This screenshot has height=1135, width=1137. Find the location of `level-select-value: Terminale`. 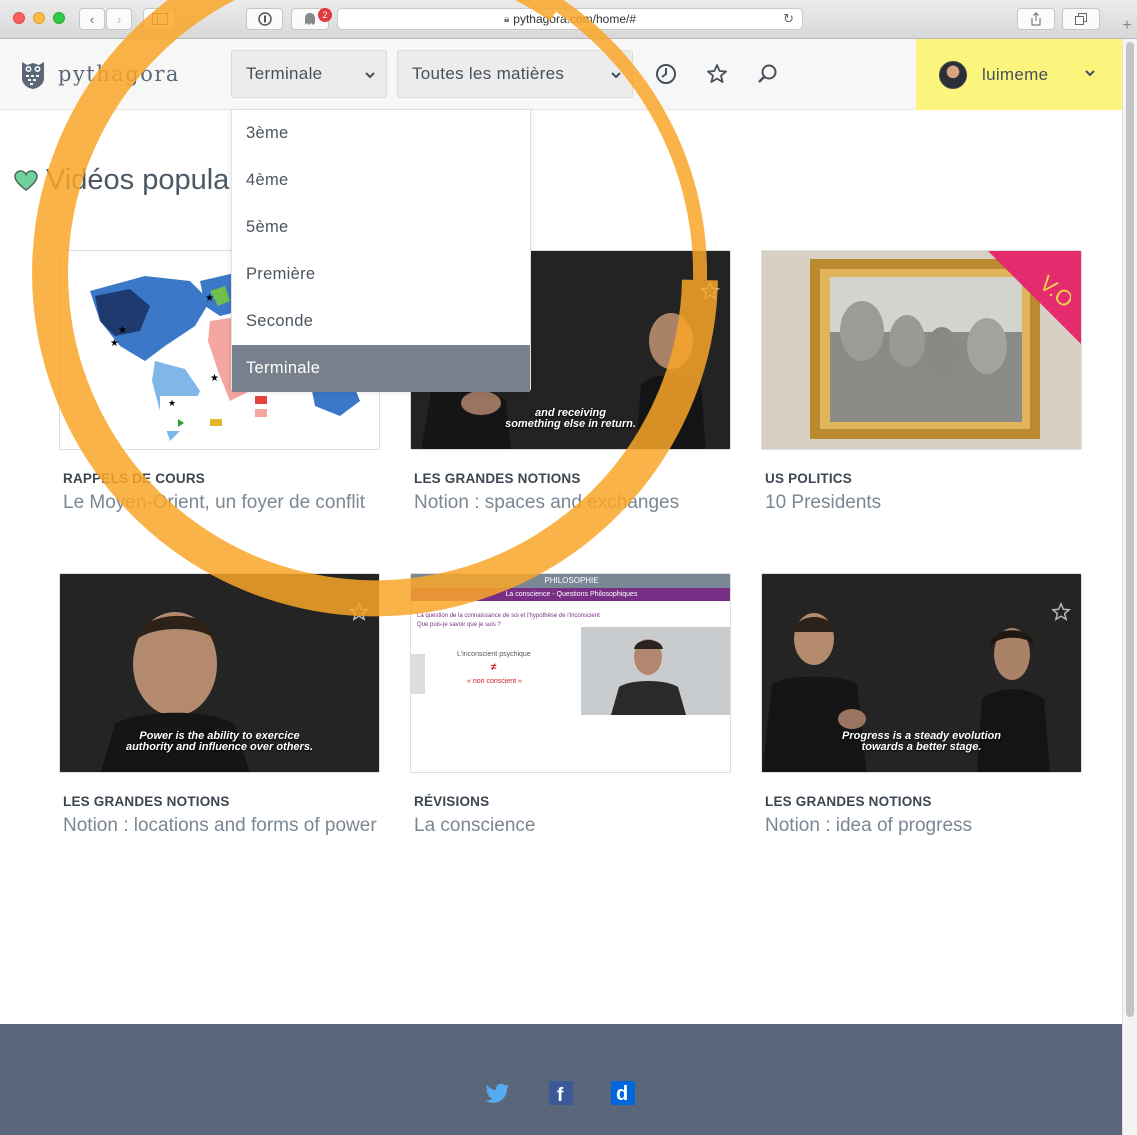

level-select-value: Terminale is located at coordinates (284, 73).